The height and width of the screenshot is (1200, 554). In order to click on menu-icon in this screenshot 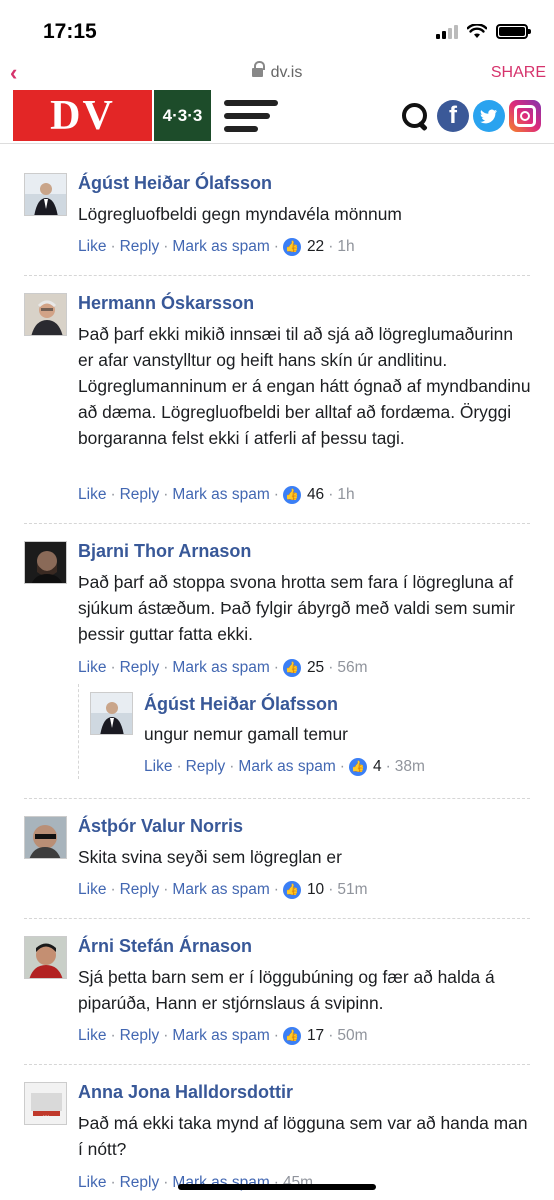, I will do `click(251, 116)`.